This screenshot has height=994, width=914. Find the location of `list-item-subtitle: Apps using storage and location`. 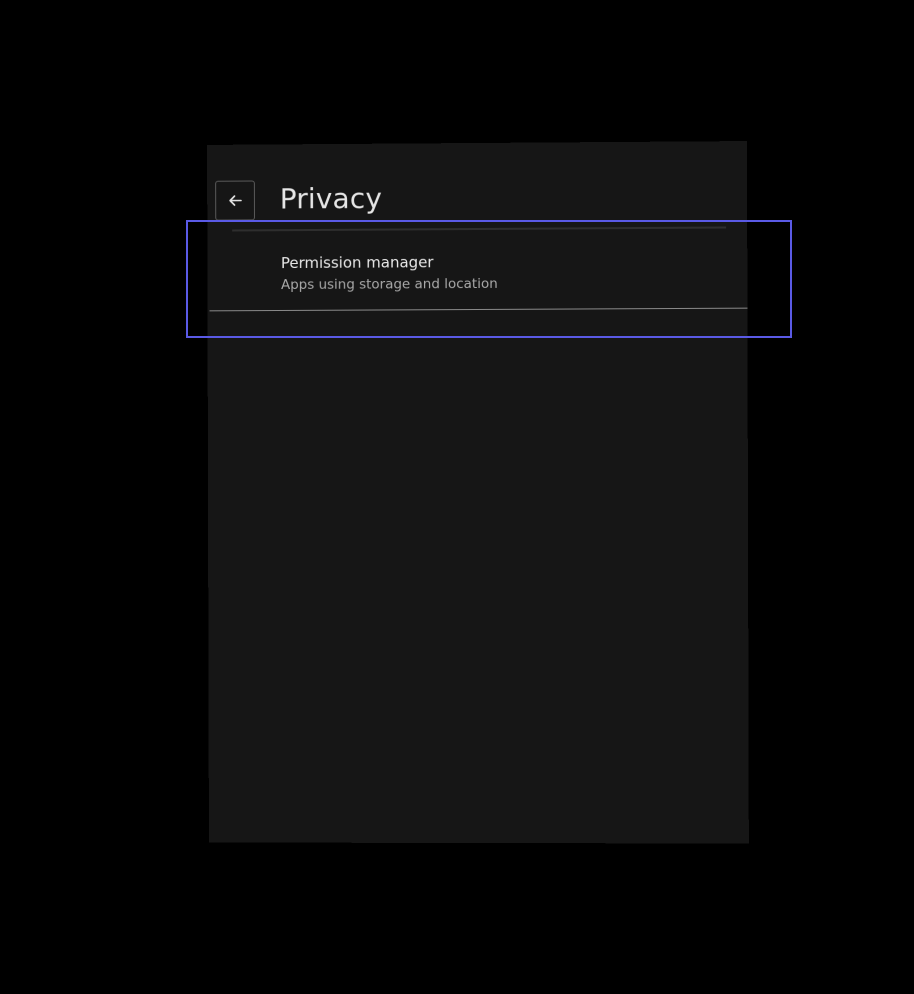

list-item-subtitle: Apps using storage and location is located at coordinates (389, 284).